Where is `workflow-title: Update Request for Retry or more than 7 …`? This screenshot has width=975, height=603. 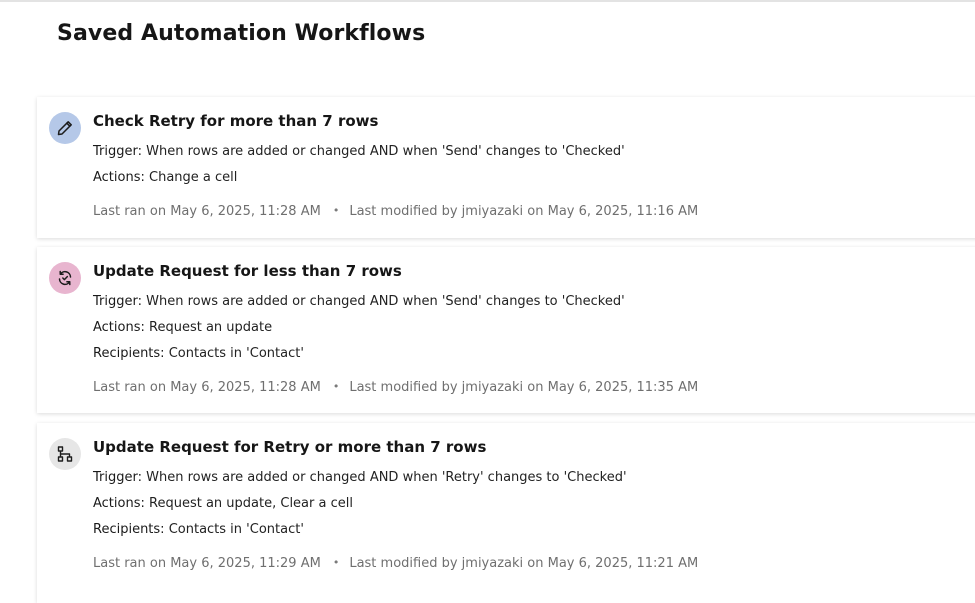
workflow-title: Update Request for Retry or more than 7 … is located at coordinates (289, 447).